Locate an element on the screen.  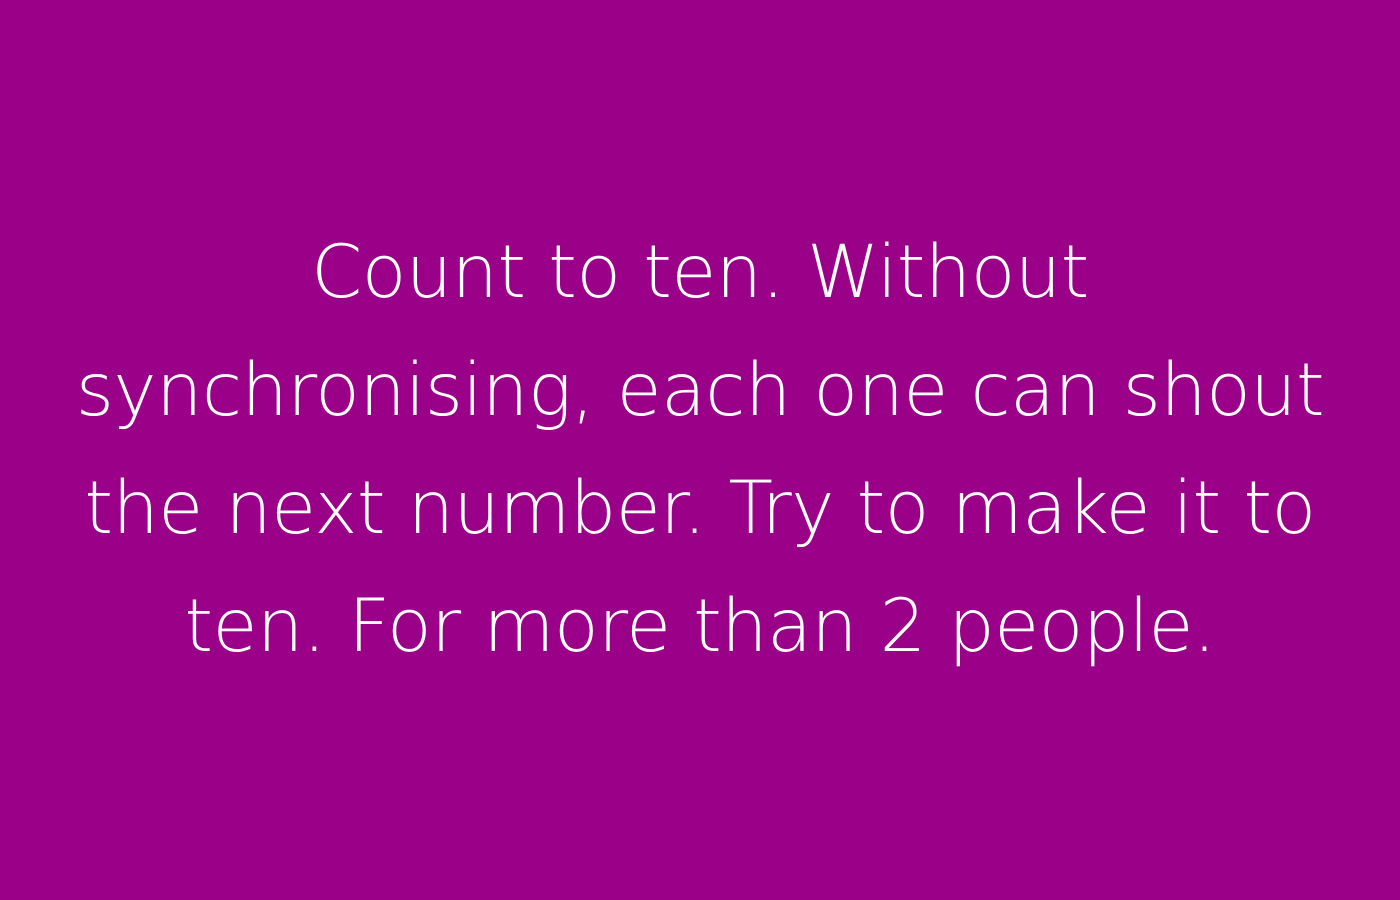
instruction-line-1: Count to ten. Without is located at coordinates (700, 272).